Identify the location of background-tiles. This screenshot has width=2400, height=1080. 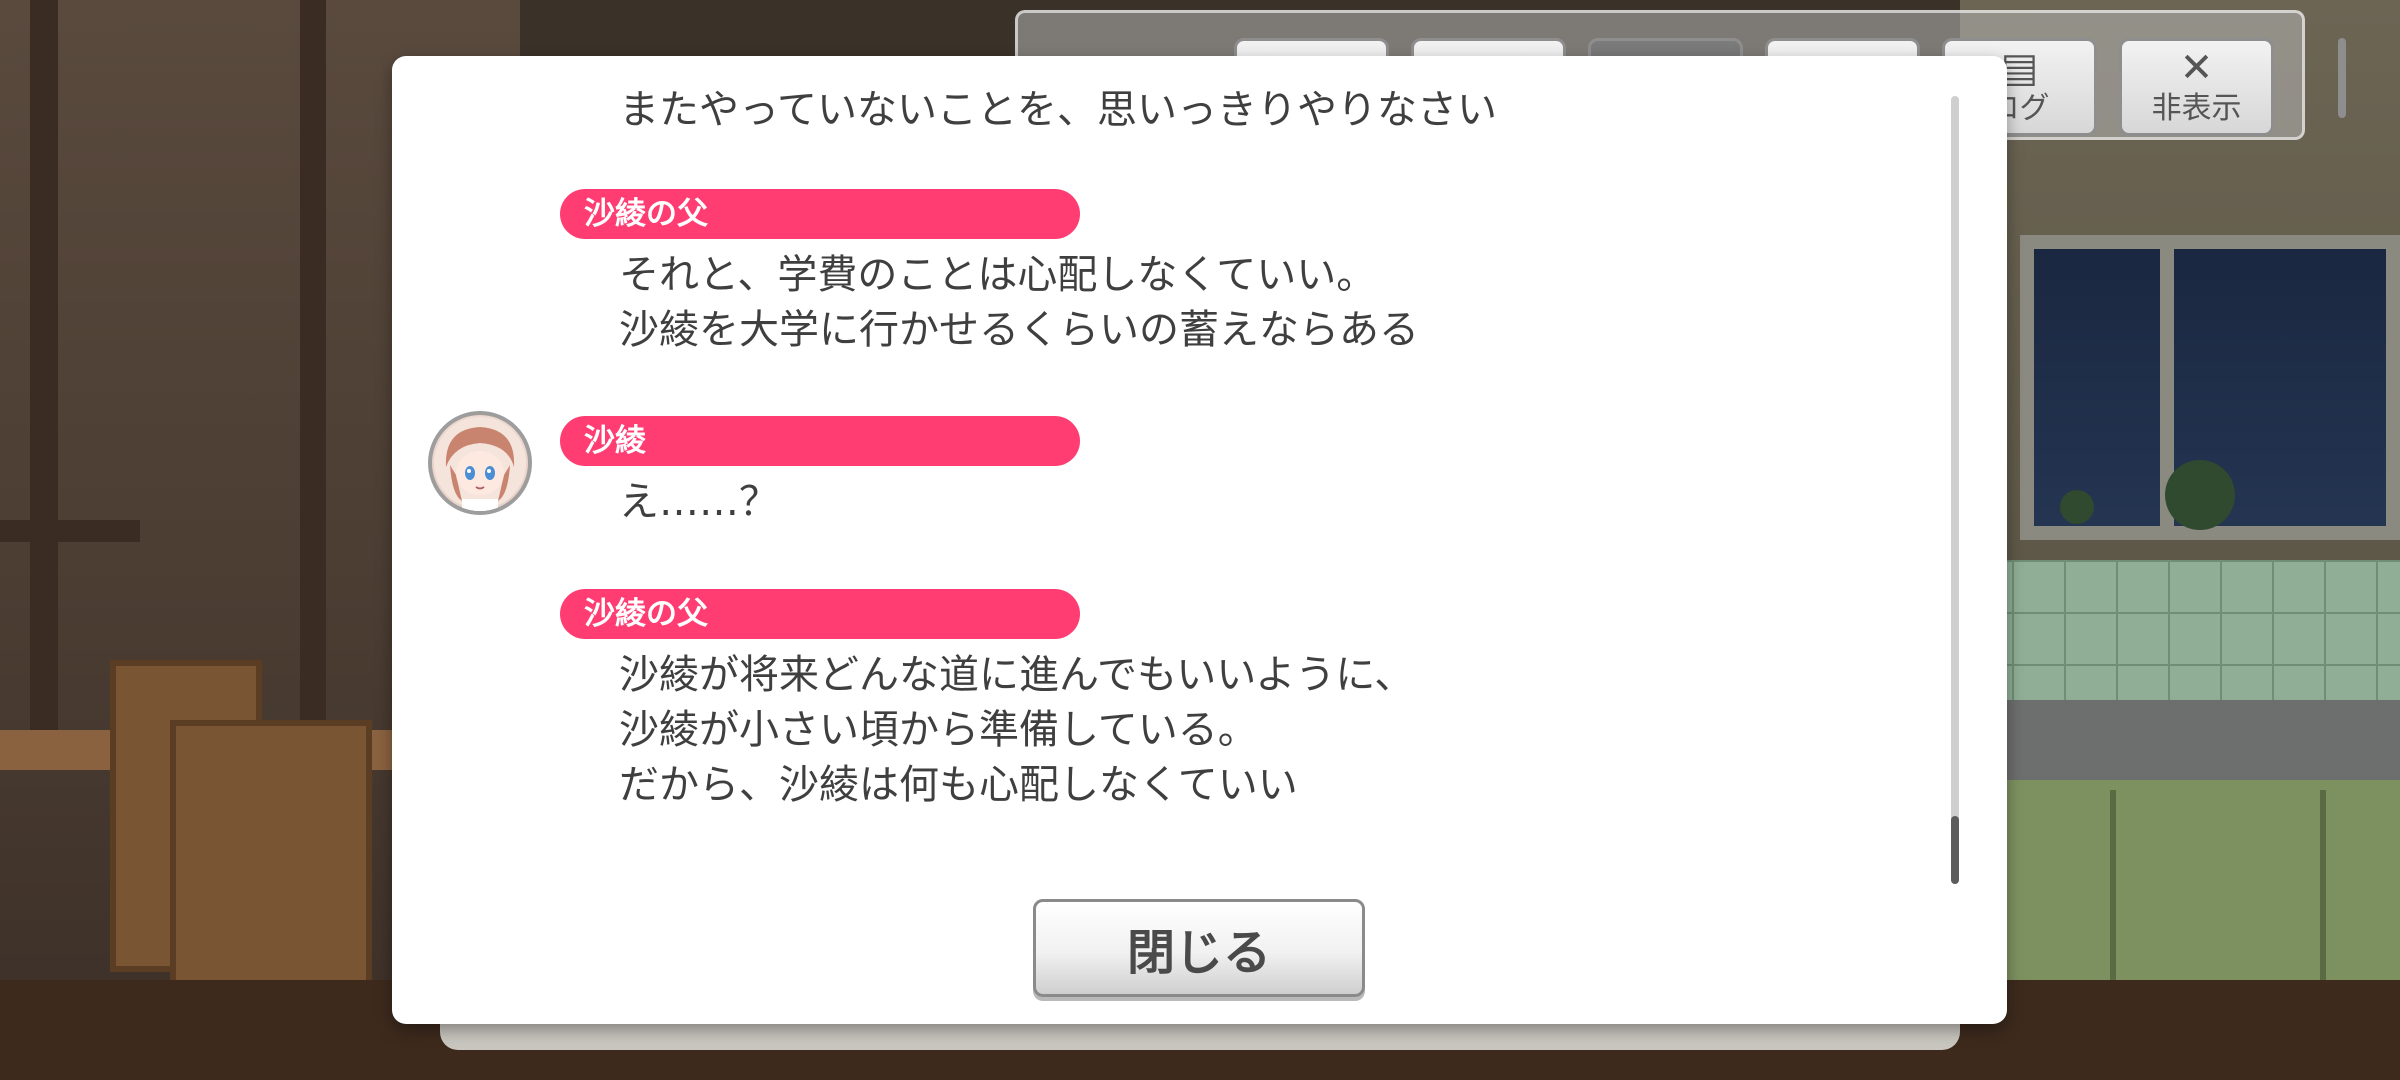
(2180, 635).